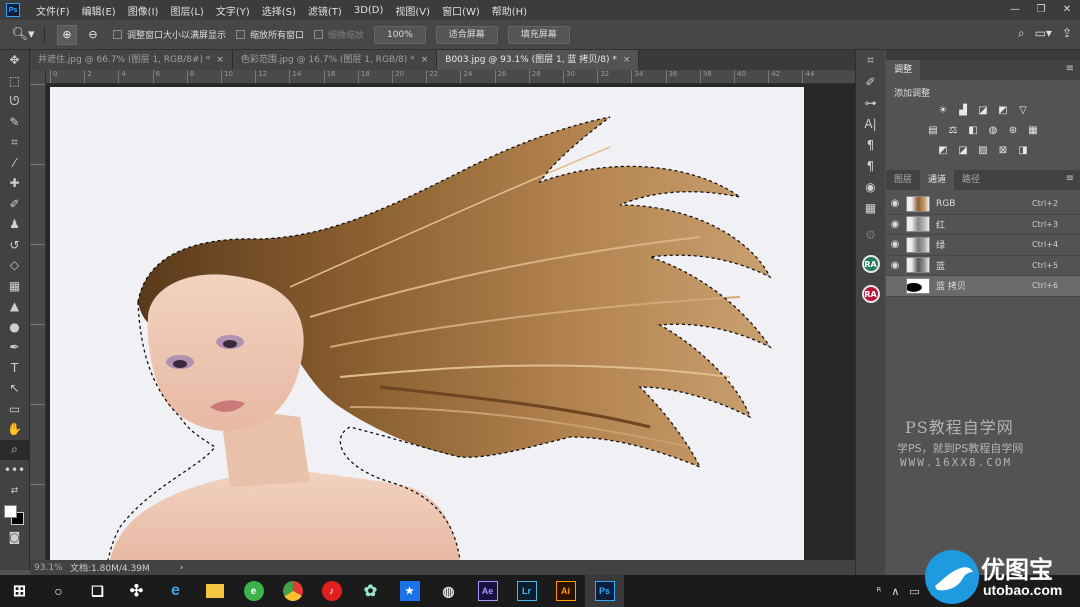 The height and width of the screenshot is (607, 1080). I want to click on brightness-icon: ☀, so click(943, 110).